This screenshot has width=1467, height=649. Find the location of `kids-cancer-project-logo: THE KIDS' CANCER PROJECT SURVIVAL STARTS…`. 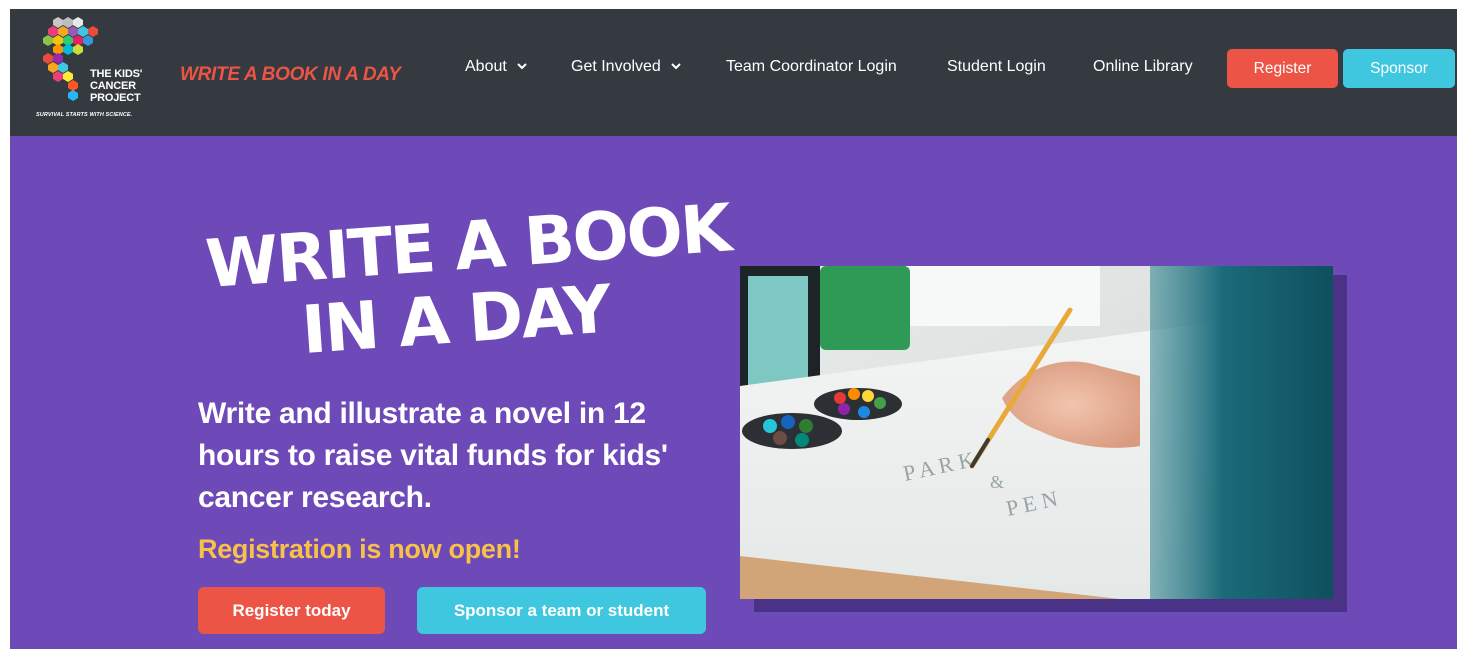

kids-cancer-project-logo: THE KIDS' CANCER PROJECT SURVIVAL STARTS… is located at coordinates (96, 72).